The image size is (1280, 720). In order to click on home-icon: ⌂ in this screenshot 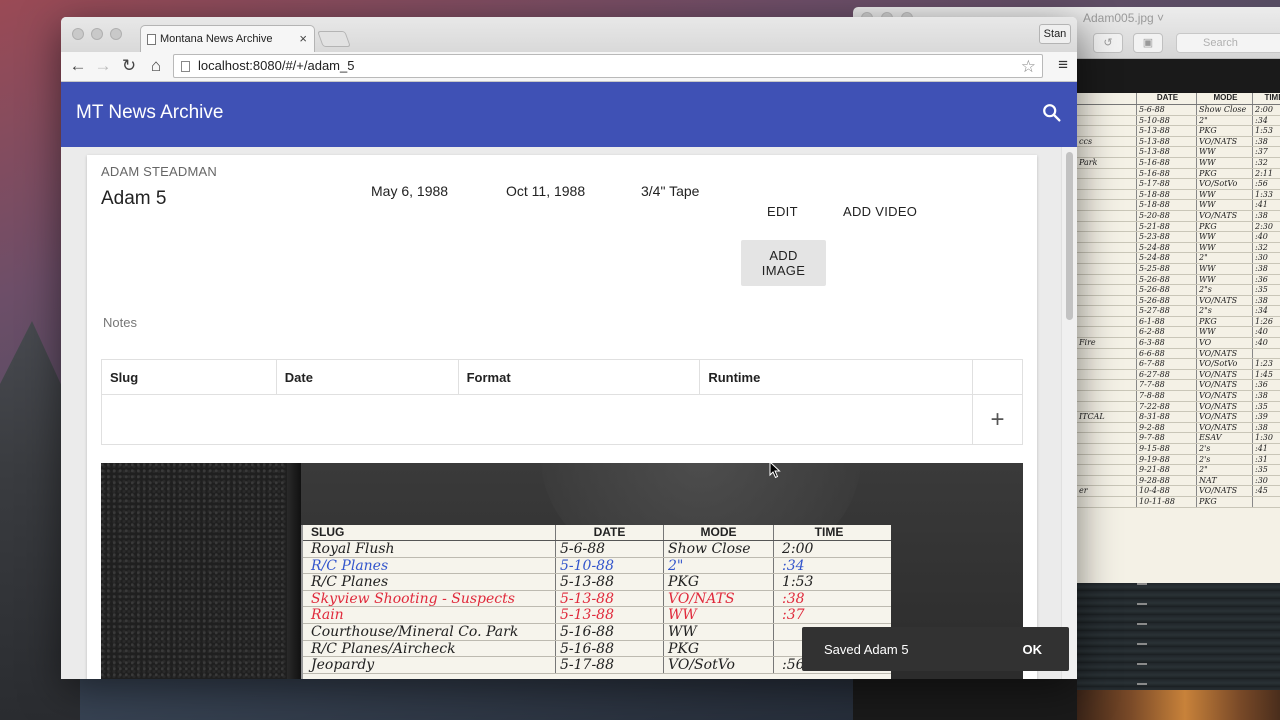, I will do `click(156, 66)`.